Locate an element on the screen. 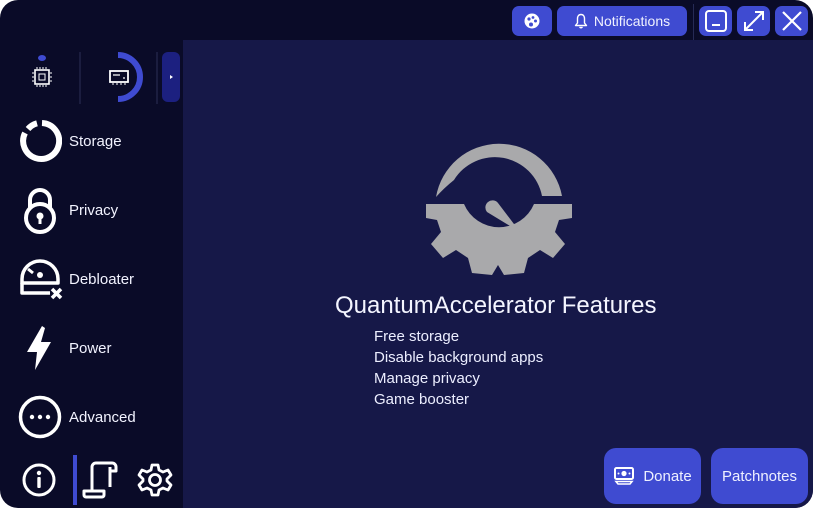  gear-icon is located at coordinates (155, 480).